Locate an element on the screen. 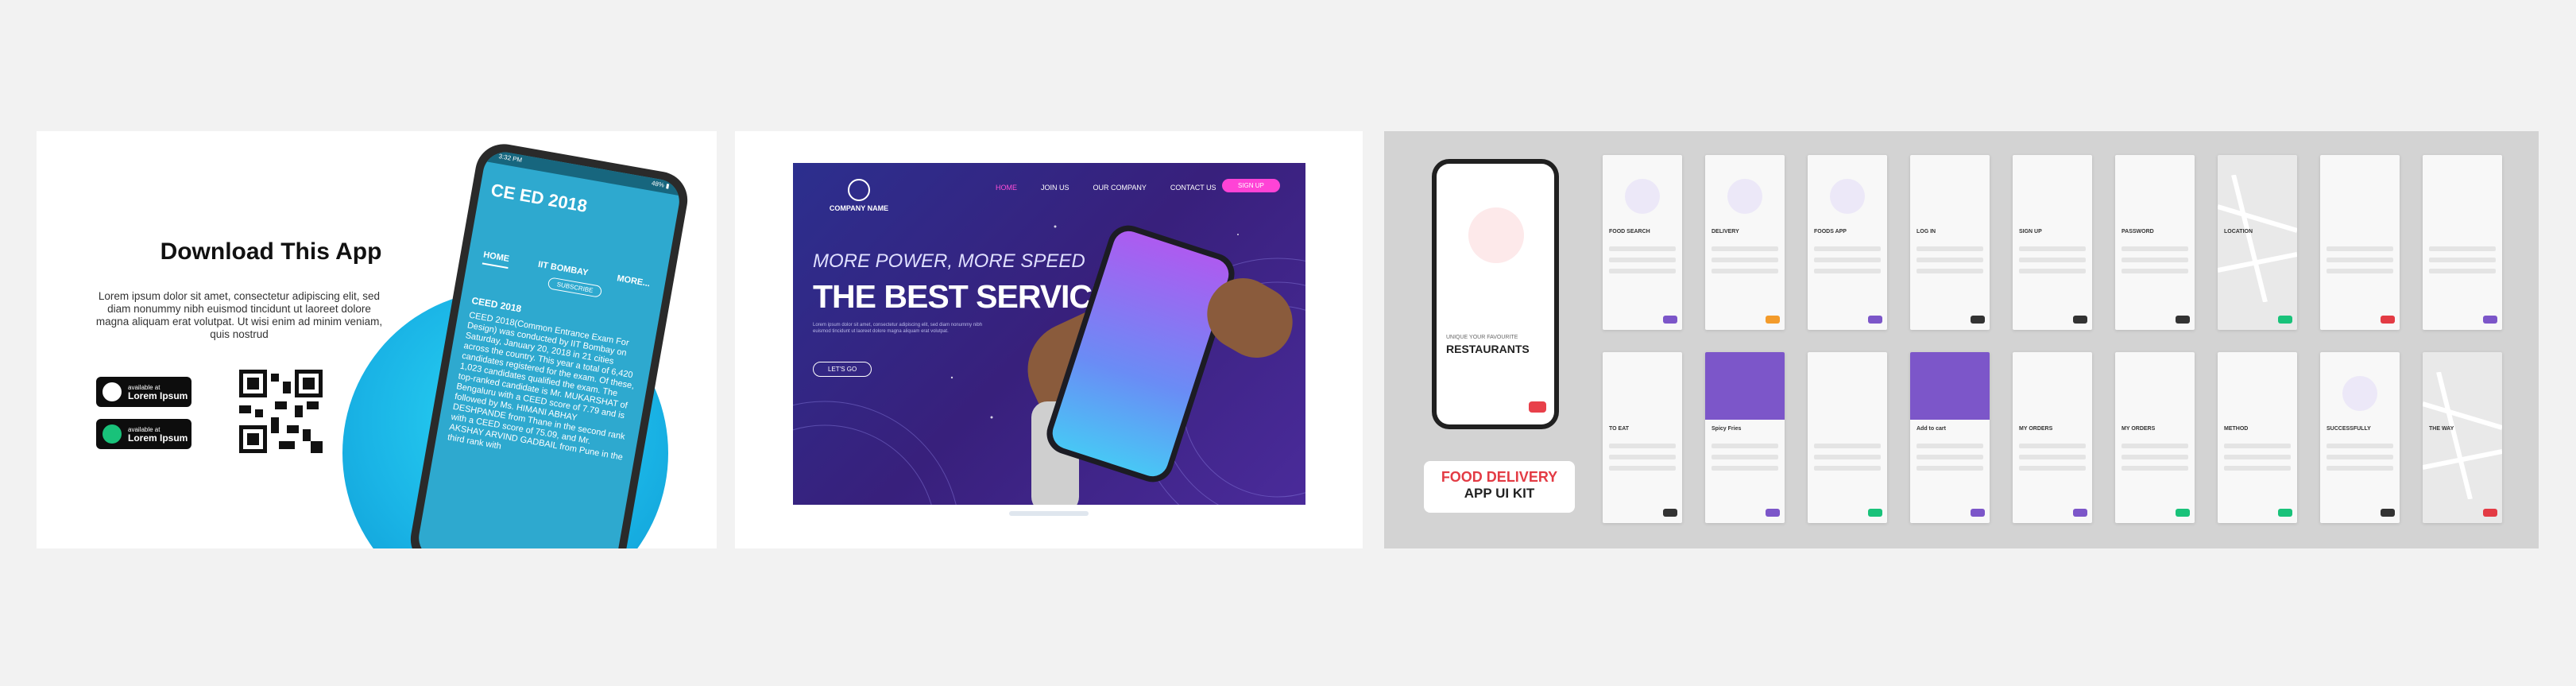  company-logo: COMPANY NAME is located at coordinates (859, 196).